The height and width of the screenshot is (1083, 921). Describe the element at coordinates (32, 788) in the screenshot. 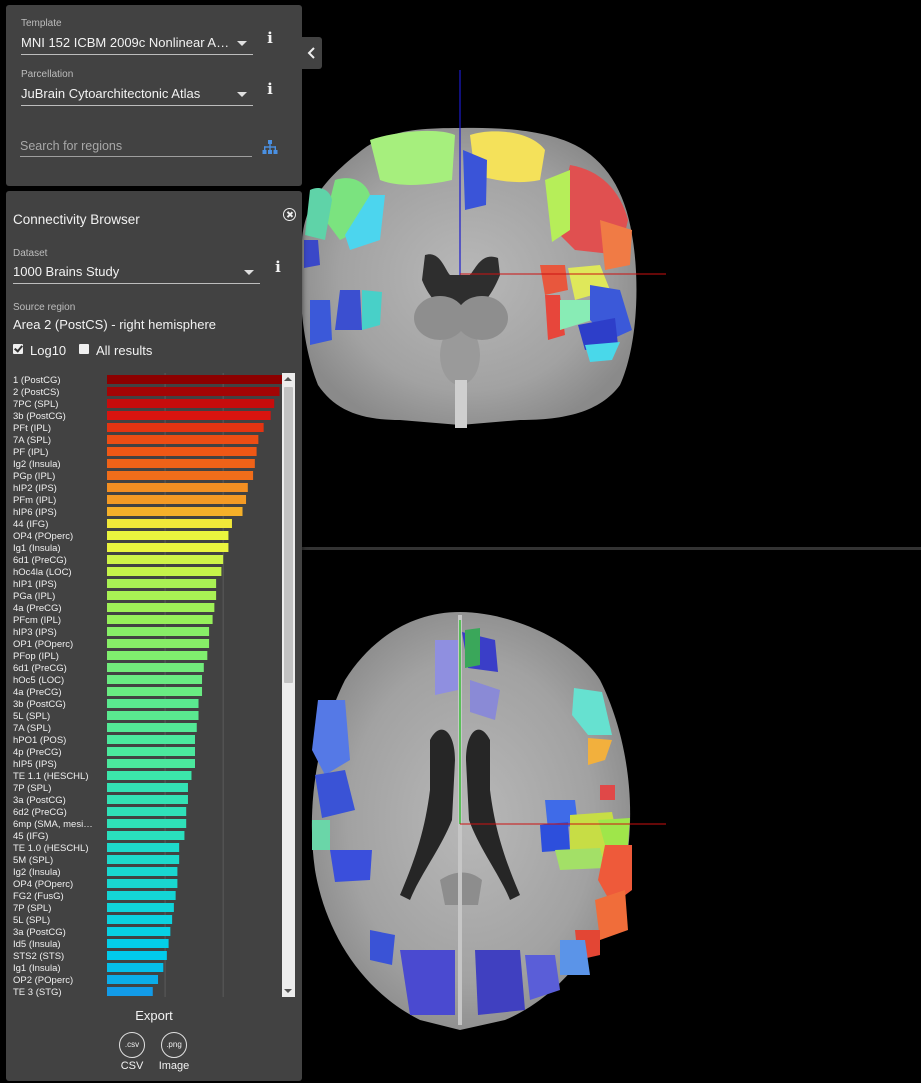

I see `chart-category-label: 7P (SPL)` at that location.